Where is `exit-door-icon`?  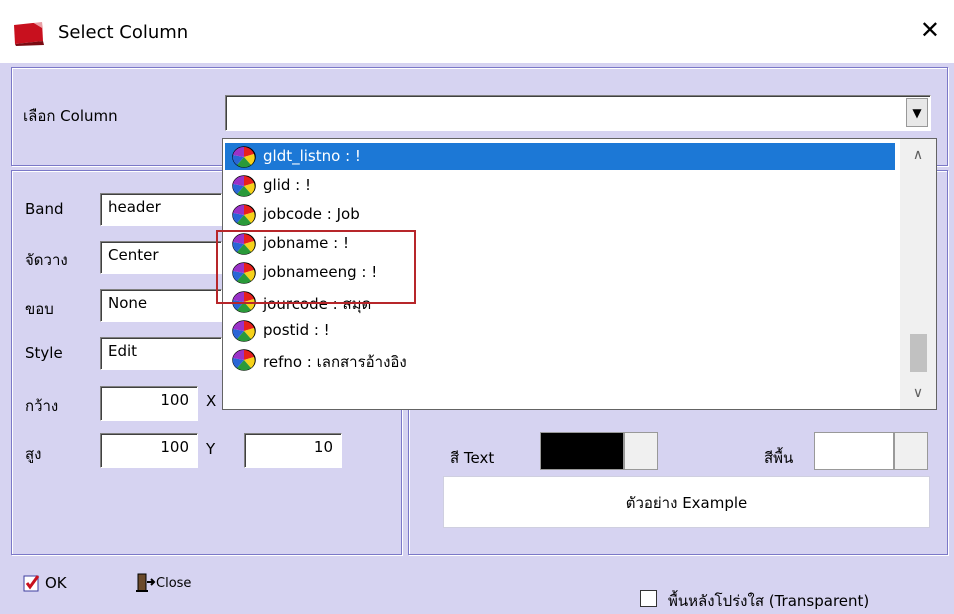 exit-door-icon is located at coordinates (145, 585).